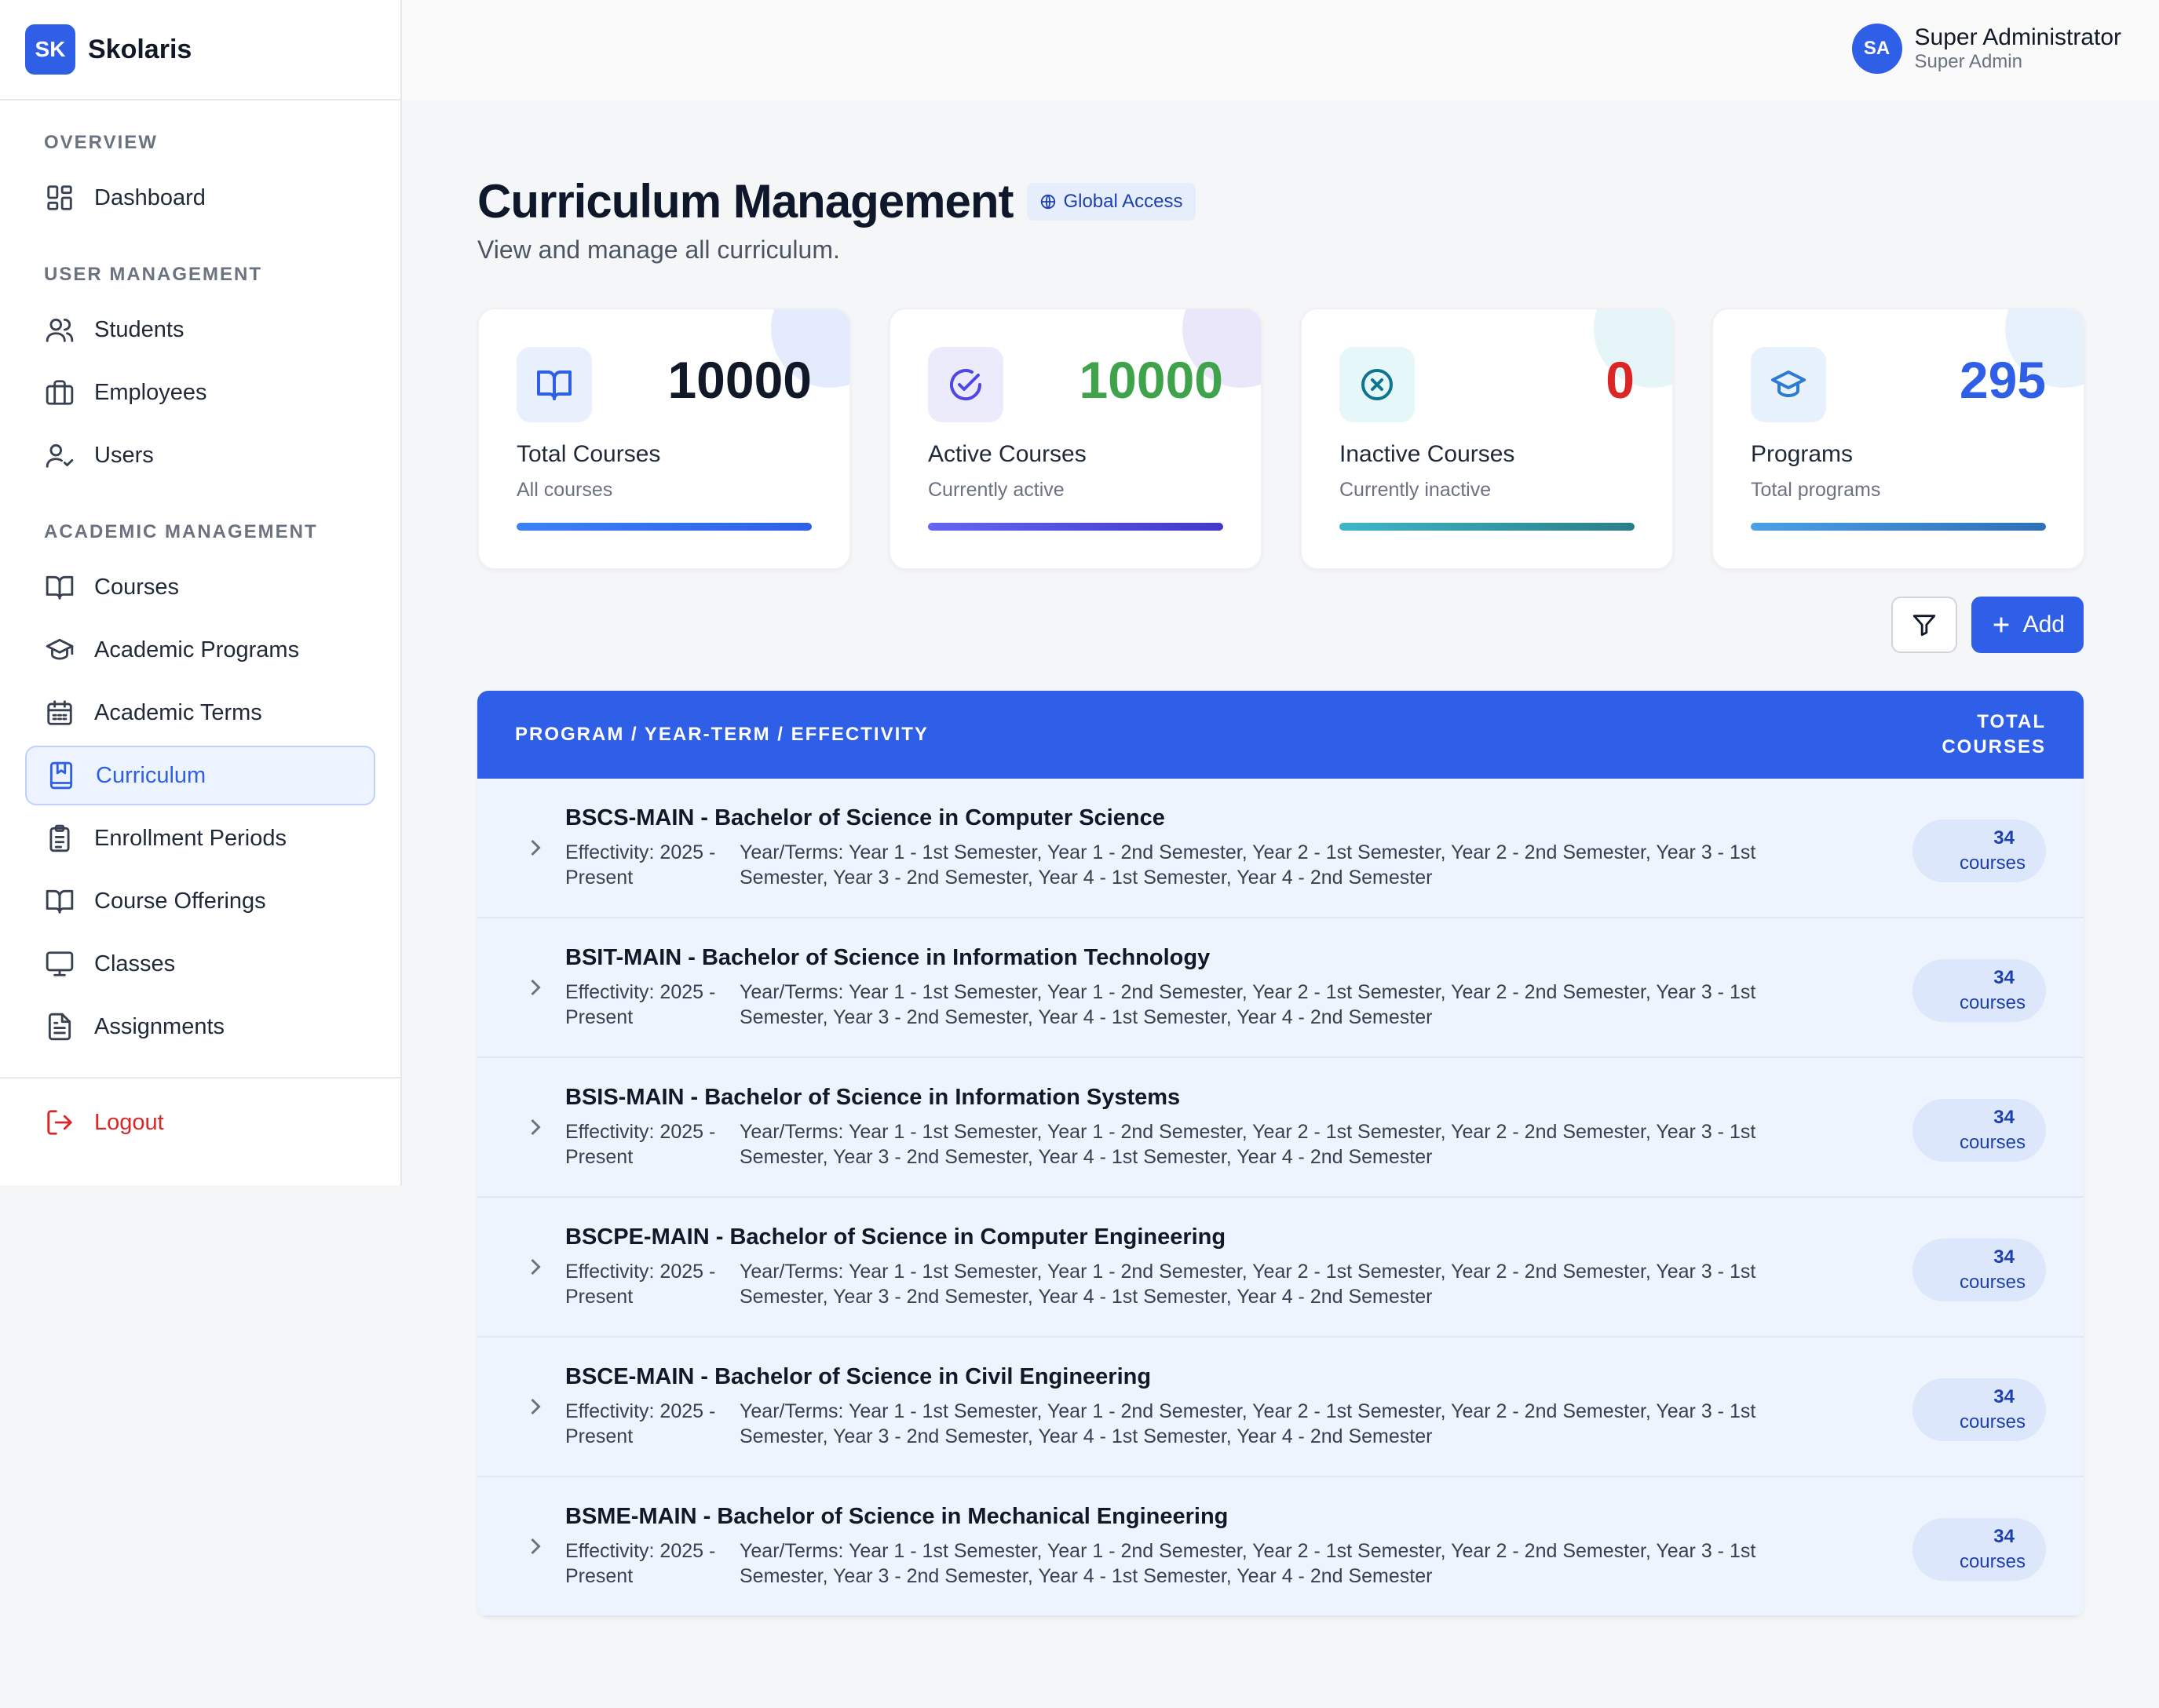 The height and width of the screenshot is (1708, 2159). I want to click on logout-button: Logout, so click(200, 1122).